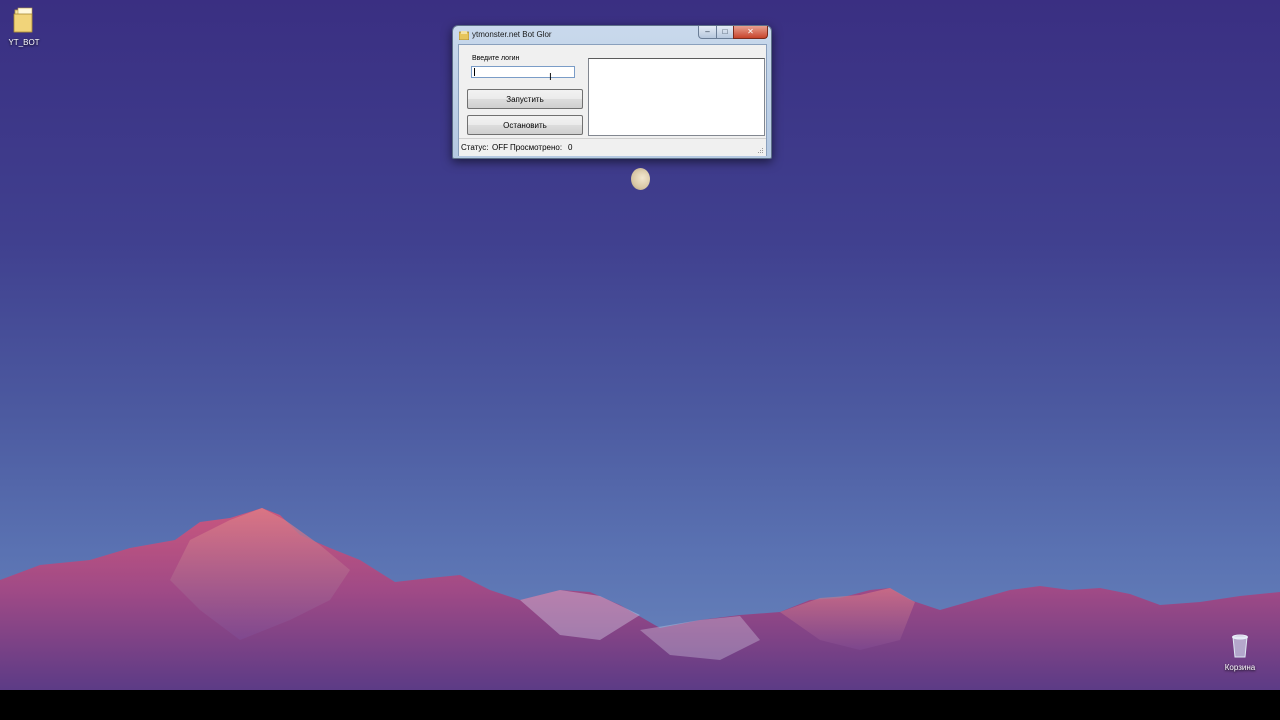 This screenshot has height=720, width=1280. What do you see at coordinates (23, 20) in the screenshot?
I see `folder-icon` at bounding box center [23, 20].